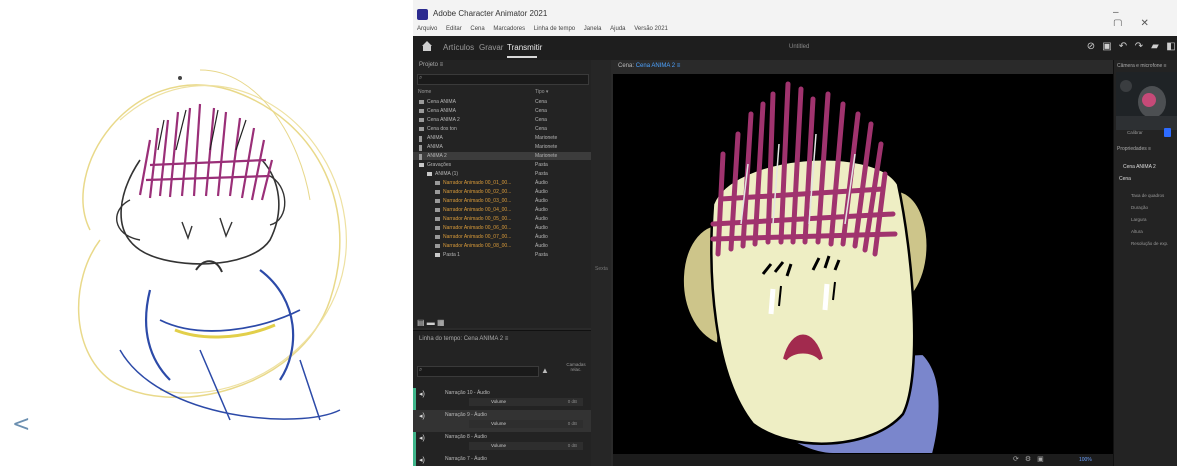 Image resolution: width=1177 pixels, height=471 pixels. Describe the element at coordinates (502, 201) in the screenshot. I see `project-row-audio: Narrador Animado 00_03_00... Áudio` at that location.